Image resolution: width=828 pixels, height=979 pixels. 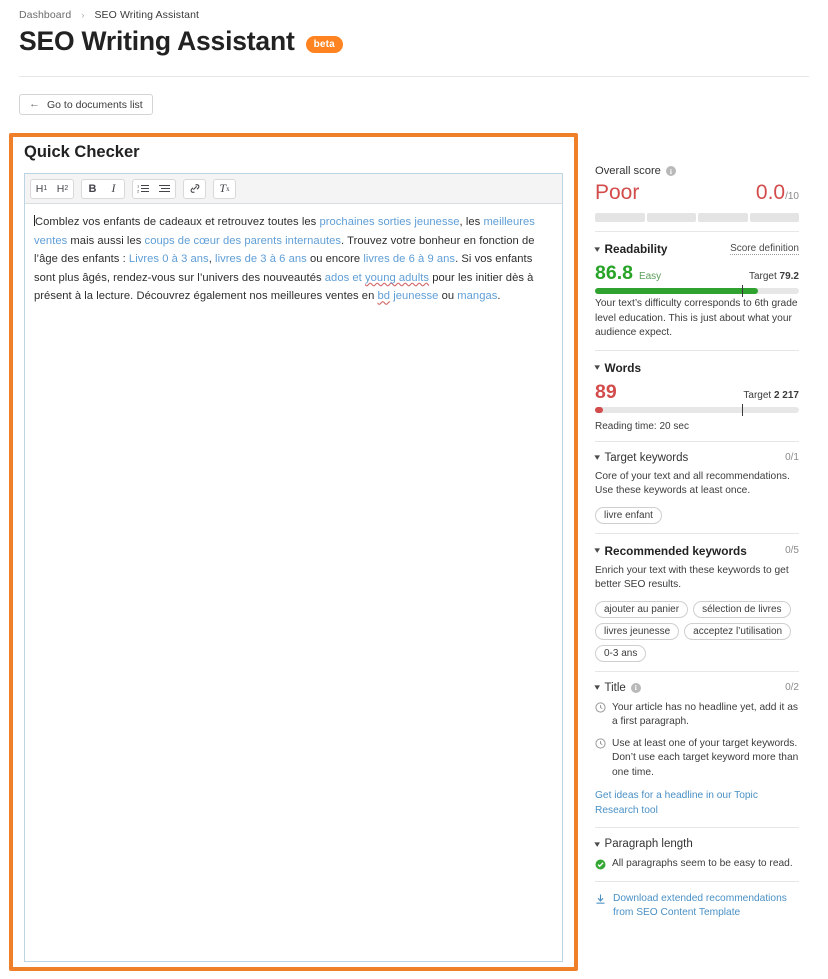 I want to click on bold-icon: B, so click(x=92, y=189).